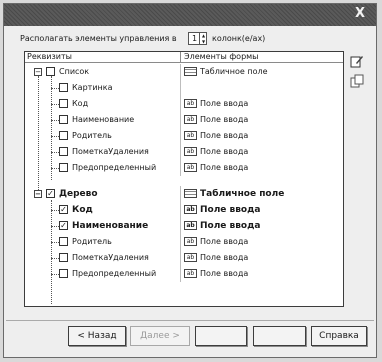 The height and width of the screenshot is (362, 382). Describe the element at coordinates (114, 167) in the screenshot. I see `row-name: Предопределенный` at that location.